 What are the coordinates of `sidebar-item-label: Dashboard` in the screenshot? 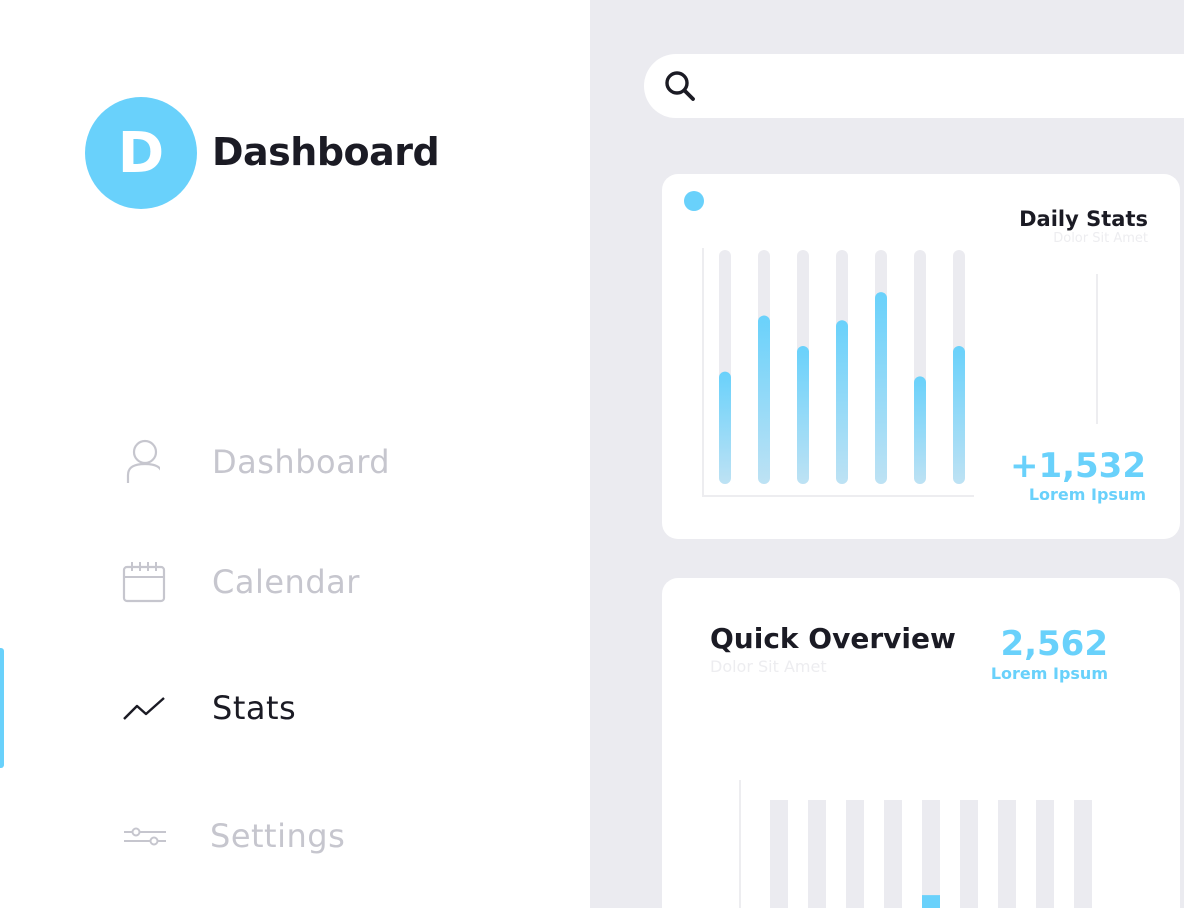 It's located at (301, 462).